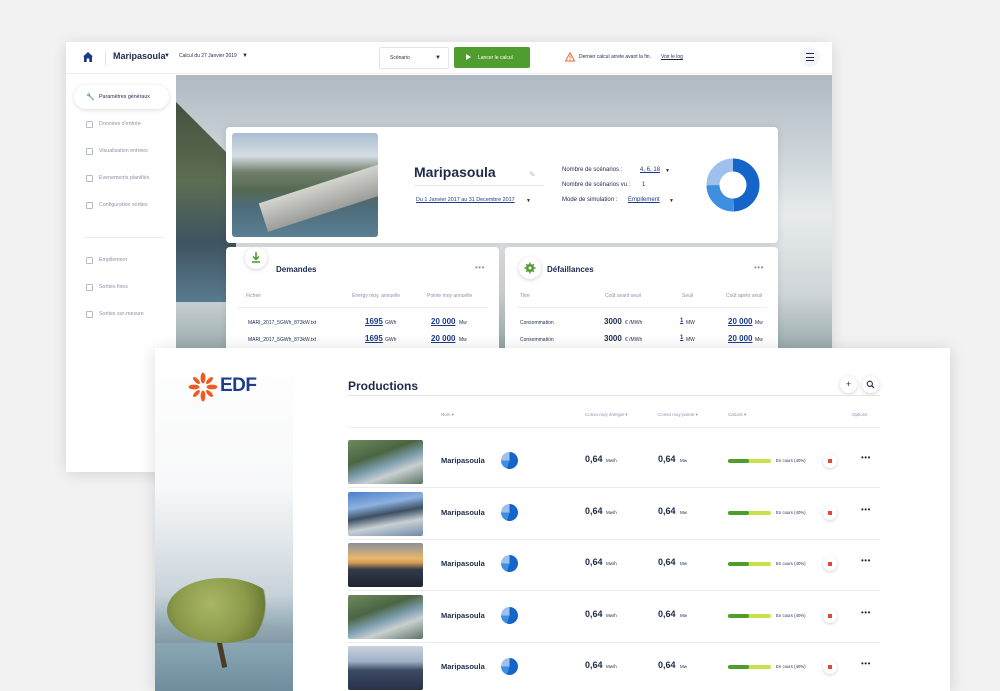 This screenshot has height=691, width=1000. What do you see at coordinates (121, 205) in the screenshot?
I see `sidebar-item-configuration-sorties: Configuration sorties` at bounding box center [121, 205].